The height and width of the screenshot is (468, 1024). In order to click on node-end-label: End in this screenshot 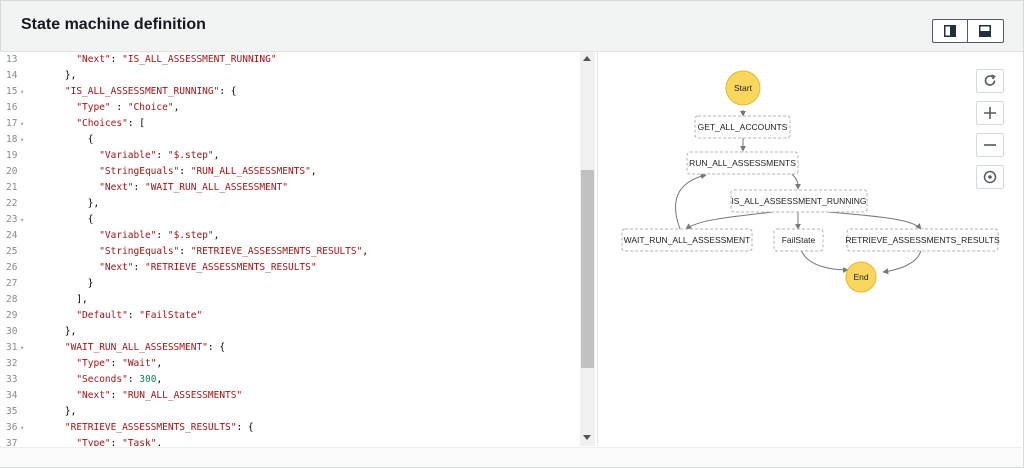, I will do `click(860, 277)`.